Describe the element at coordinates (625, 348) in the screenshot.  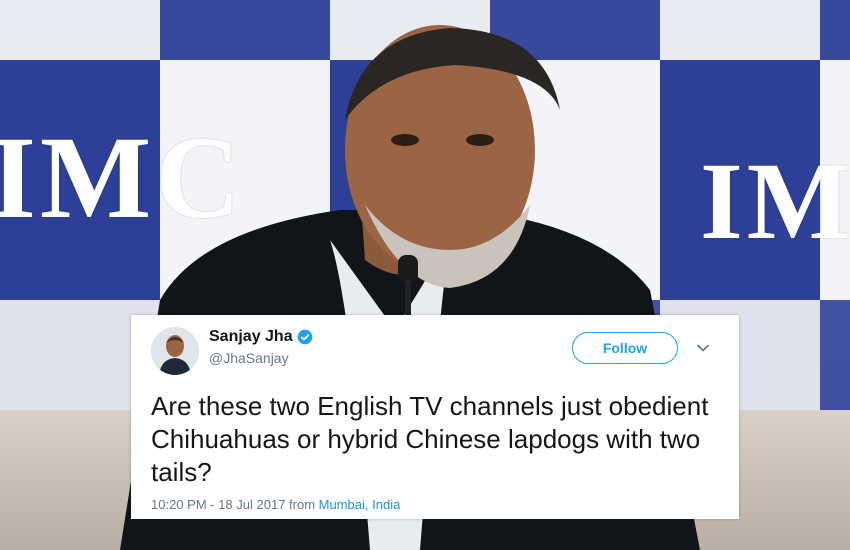
I see `follow-button: Follow` at that location.